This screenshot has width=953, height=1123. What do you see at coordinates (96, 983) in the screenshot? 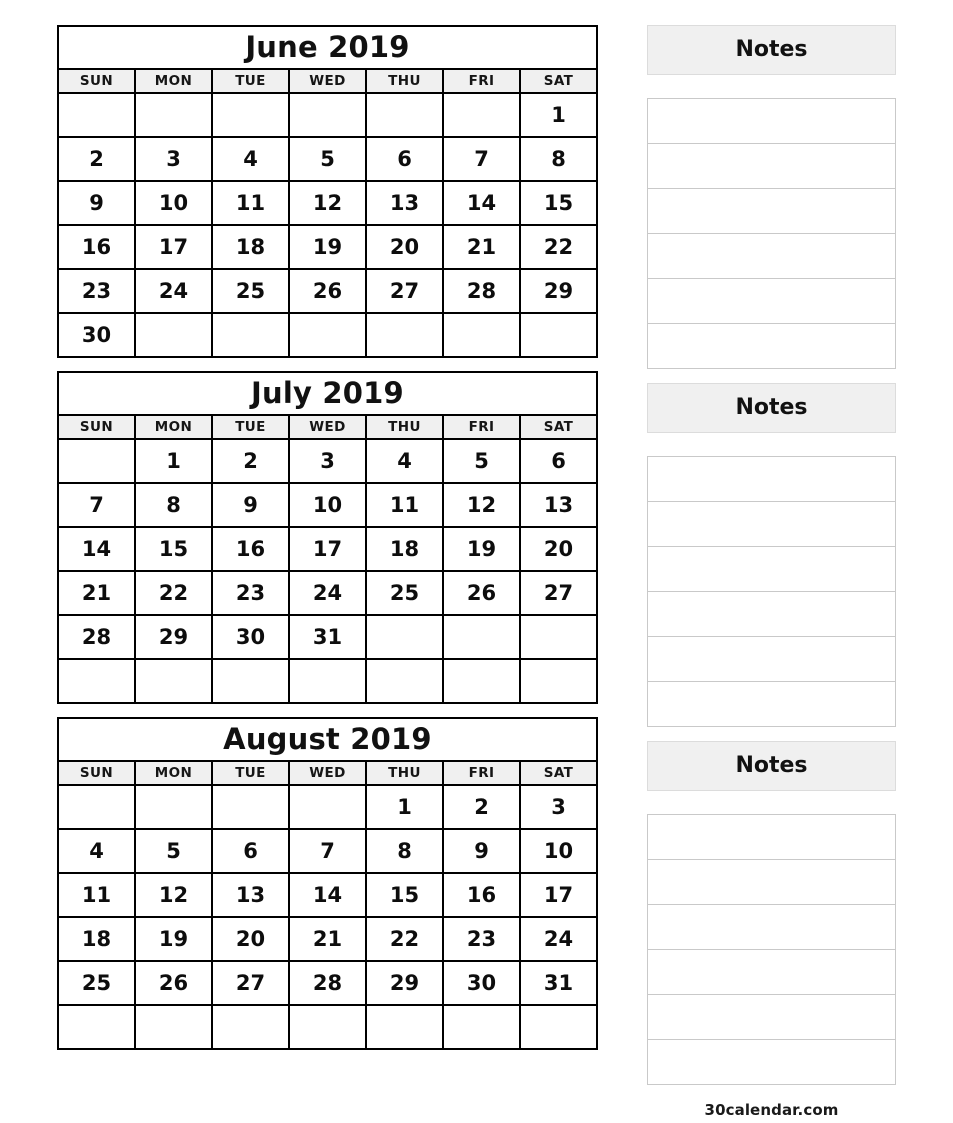
I see `day-cell: 25` at bounding box center [96, 983].